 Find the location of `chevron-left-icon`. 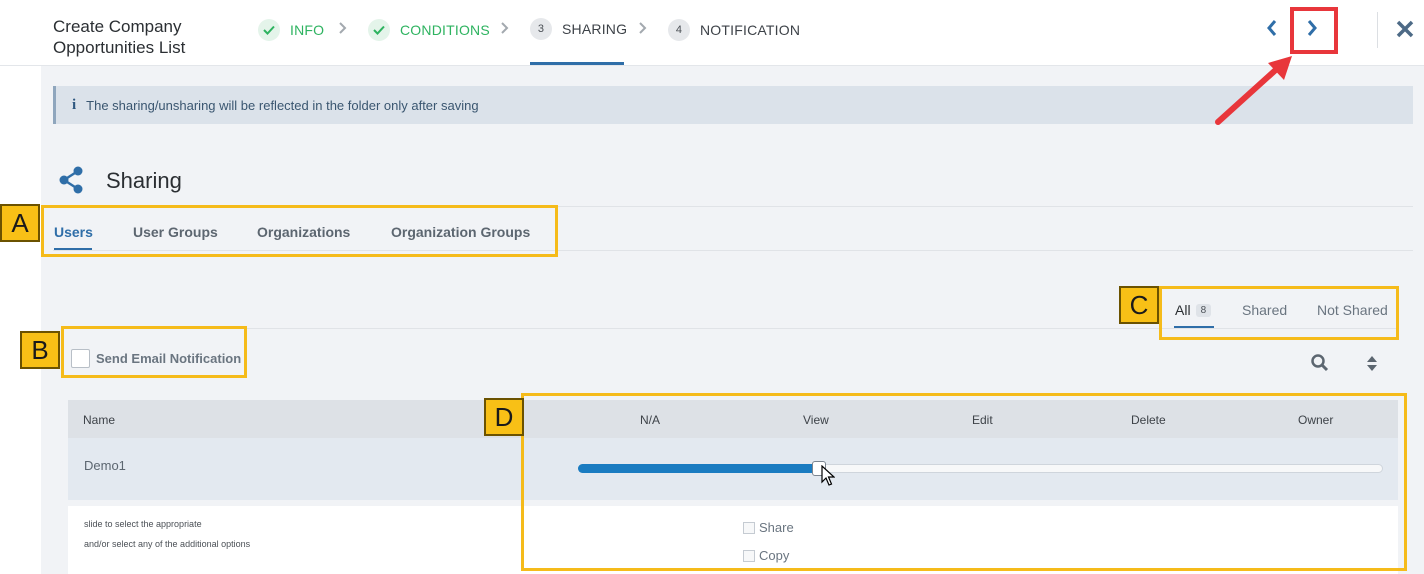

chevron-left-icon is located at coordinates (1272, 28).